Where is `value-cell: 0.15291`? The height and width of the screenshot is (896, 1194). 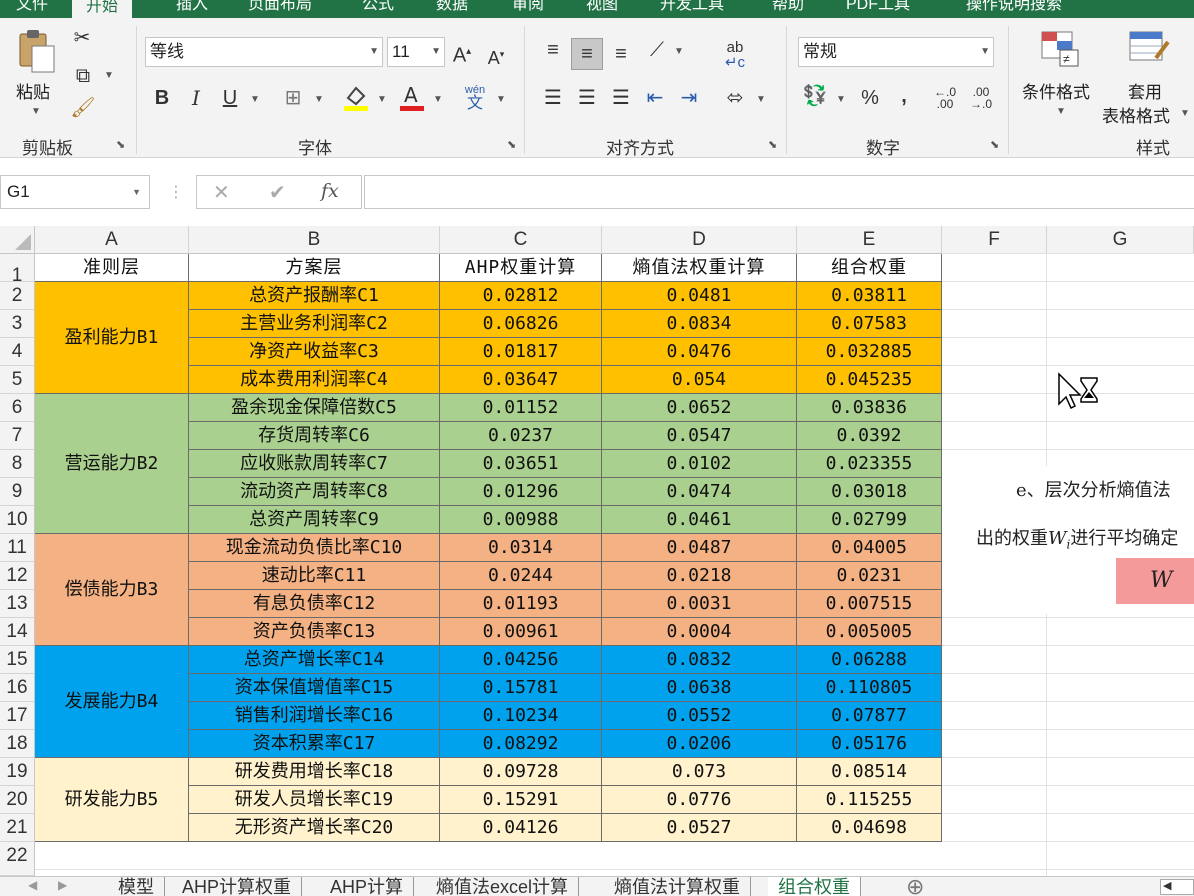
value-cell: 0.15291 is located at coordinates (521, 800).